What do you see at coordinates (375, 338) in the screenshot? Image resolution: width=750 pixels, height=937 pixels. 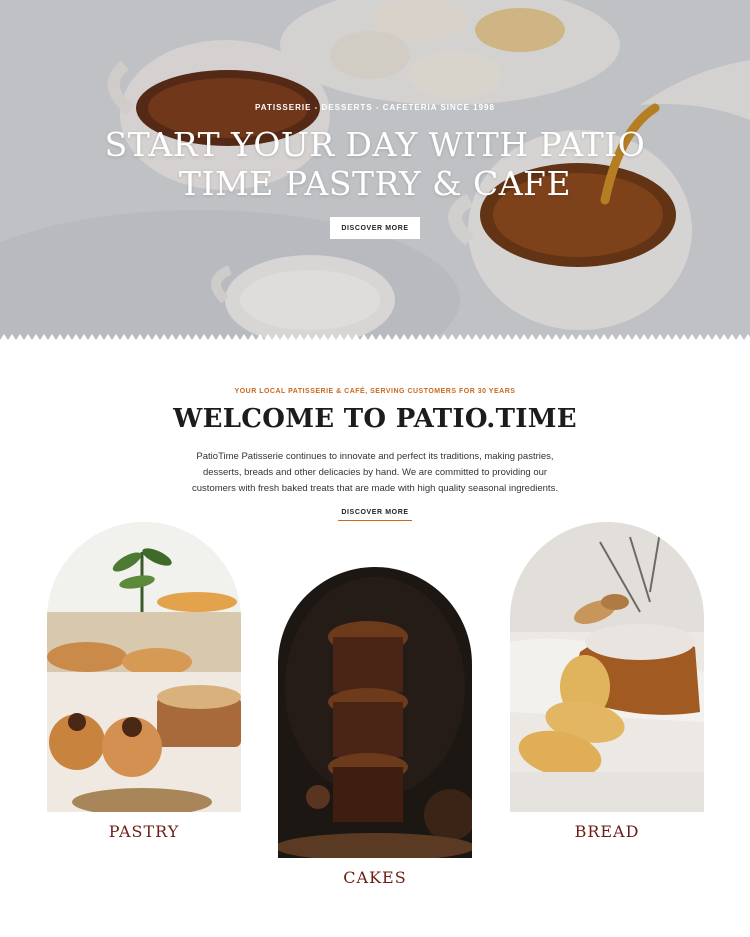 I see `hero-zigzag-edge` at bounding box center [375, 338].